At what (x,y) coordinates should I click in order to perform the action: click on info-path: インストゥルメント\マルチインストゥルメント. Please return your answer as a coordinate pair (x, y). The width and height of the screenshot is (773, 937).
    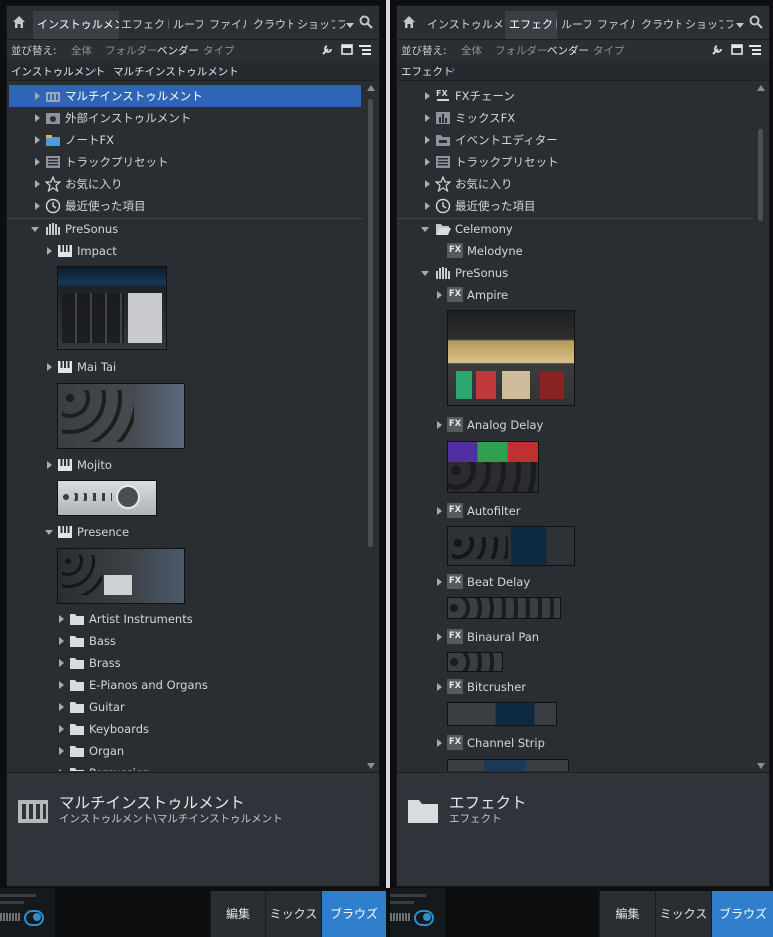
    Looking at the image, I should click on (171, 819).